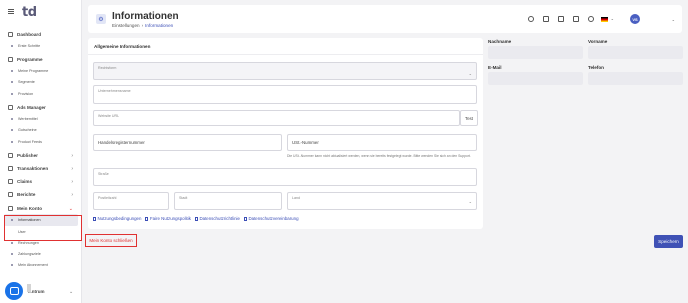 The image size is (688, 303). Describe the element at coordinates (41, 181) in the screenshot. I see `sidebar-item-claims: Claims ›` at that location.